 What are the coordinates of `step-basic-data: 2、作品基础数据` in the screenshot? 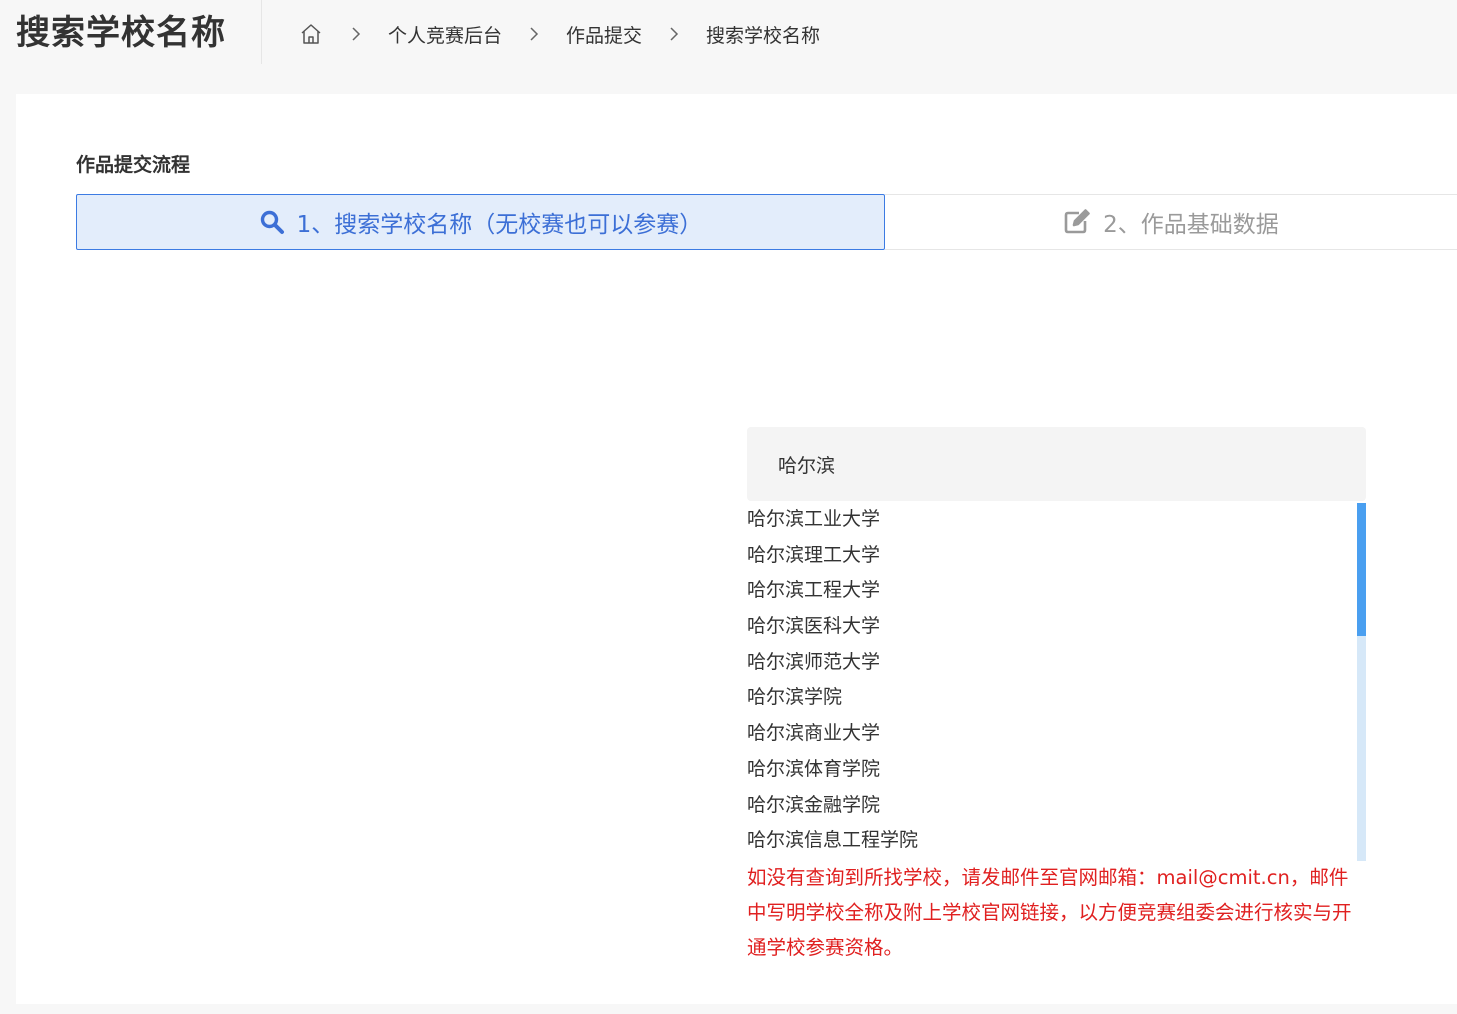 It's located at (1171, 222).